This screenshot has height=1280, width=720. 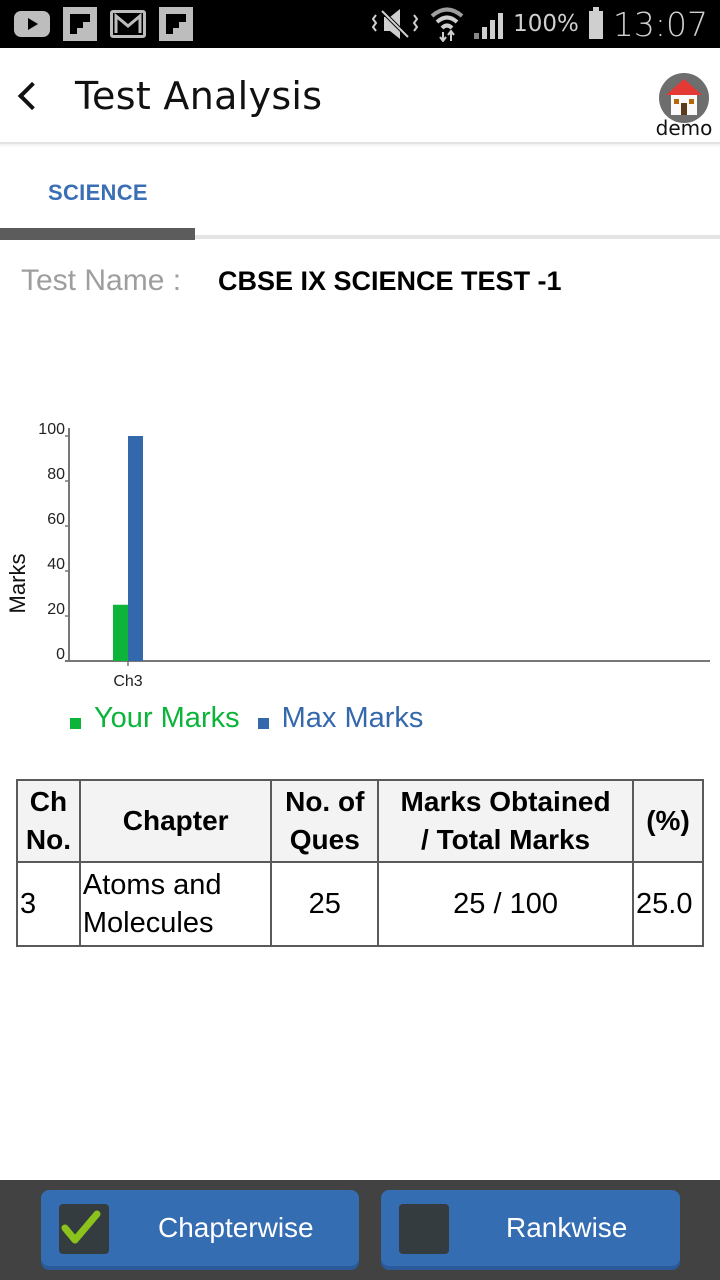 I want to click on clock: 13:07, so click(x=660, y=24).